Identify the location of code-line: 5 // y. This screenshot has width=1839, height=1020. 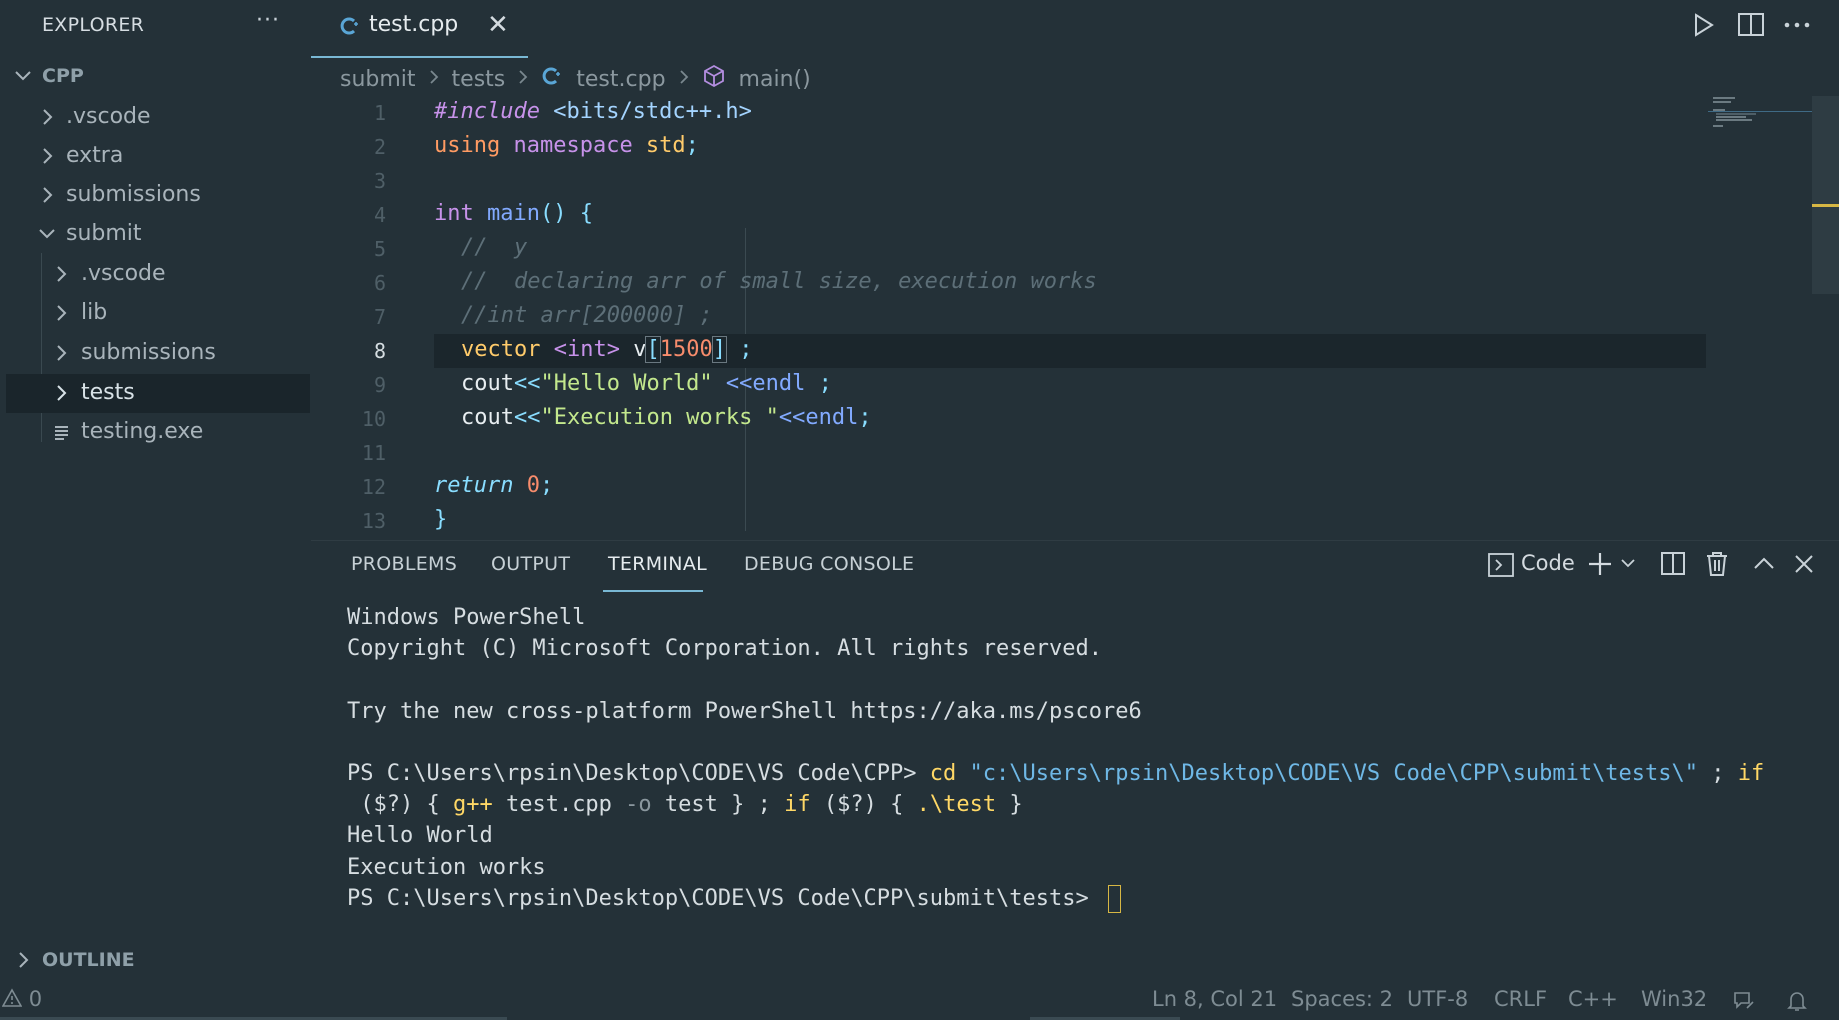
(1008, 249).